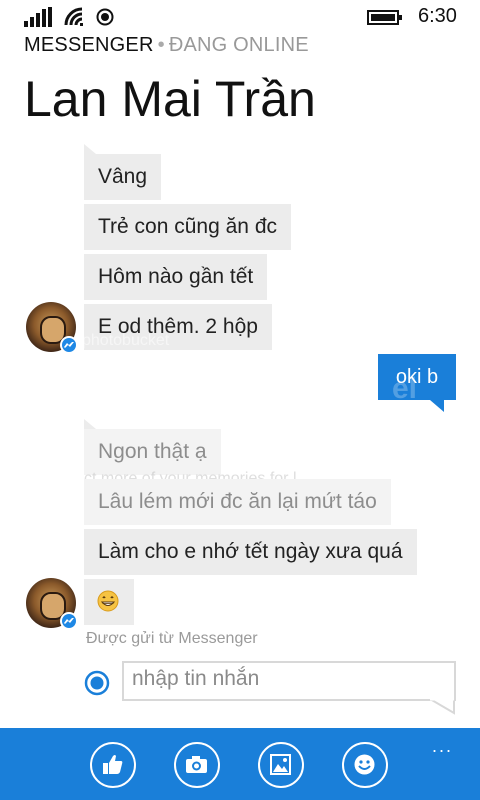  What do you see at coordinates (89, 45) in the screenshot?
I see `app-name: MESSENGER` at bounding box center [89, 45].